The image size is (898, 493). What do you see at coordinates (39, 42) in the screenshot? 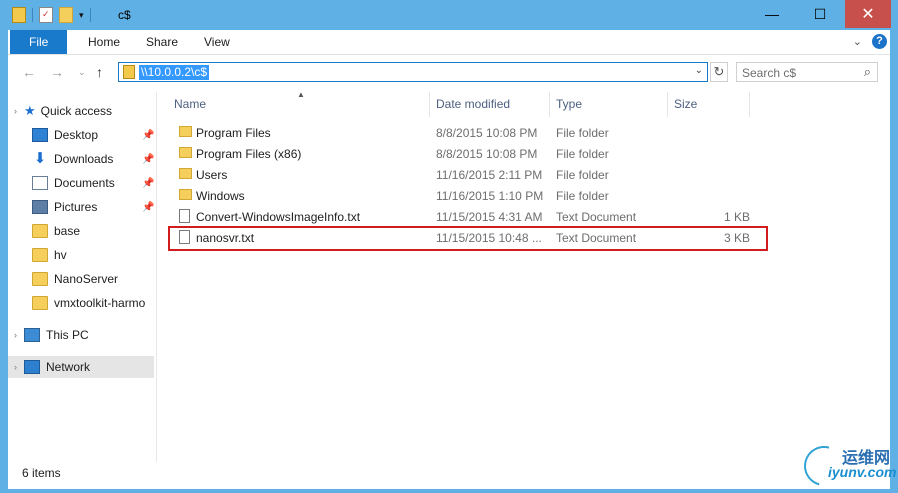
I see `tab-file: File` at bounding box center [39, 42].